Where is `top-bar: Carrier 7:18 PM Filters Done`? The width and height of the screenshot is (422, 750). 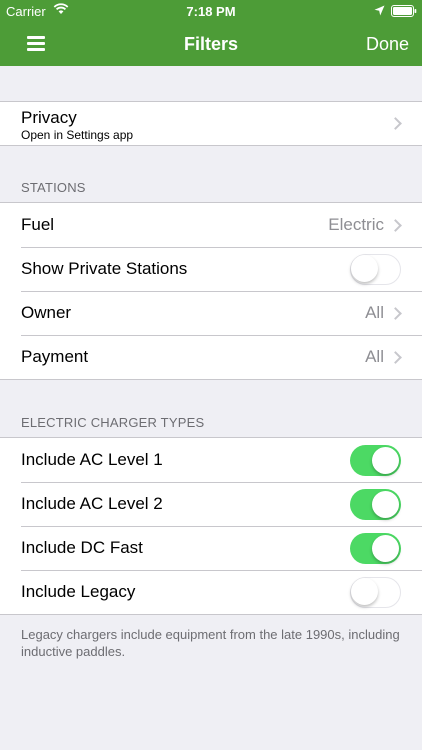
top-bar: Carrier 7:18 PM Filters Done is located at coordinates (211, 33).